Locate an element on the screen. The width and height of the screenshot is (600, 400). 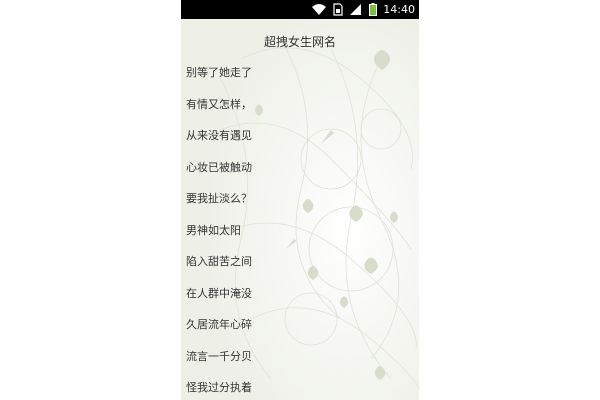
list-item: 从来没有遇见 is located at coordinates (219, 136).